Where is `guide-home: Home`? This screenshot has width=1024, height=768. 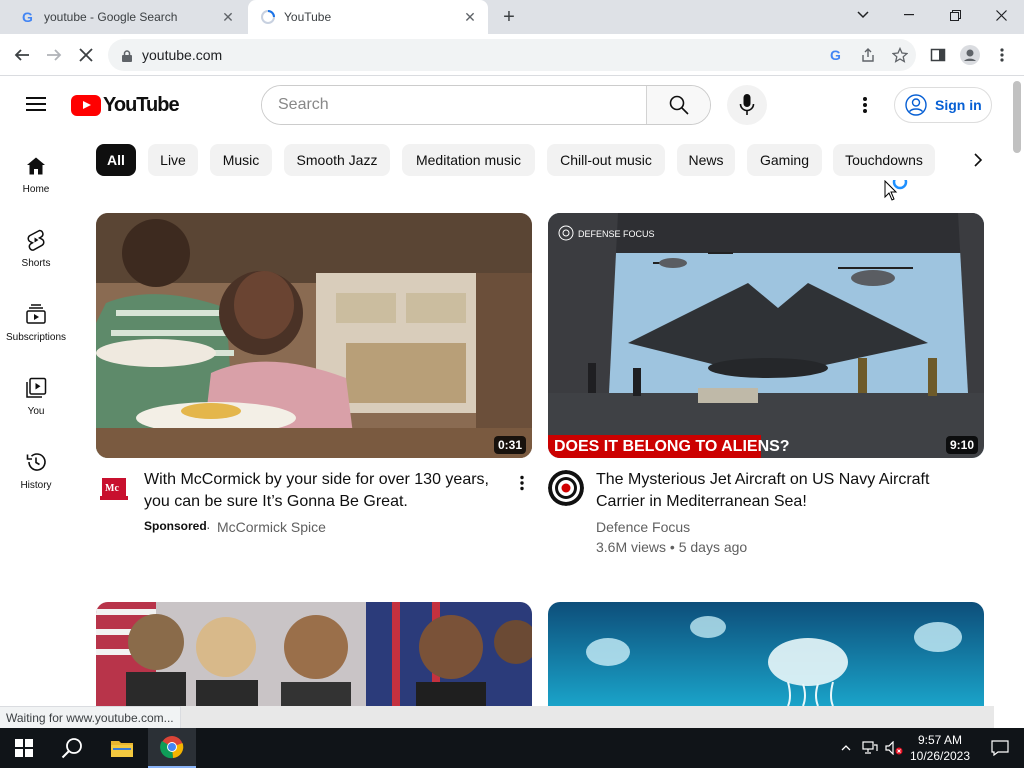
guide-home: Home is located at coordinates (36, 181).